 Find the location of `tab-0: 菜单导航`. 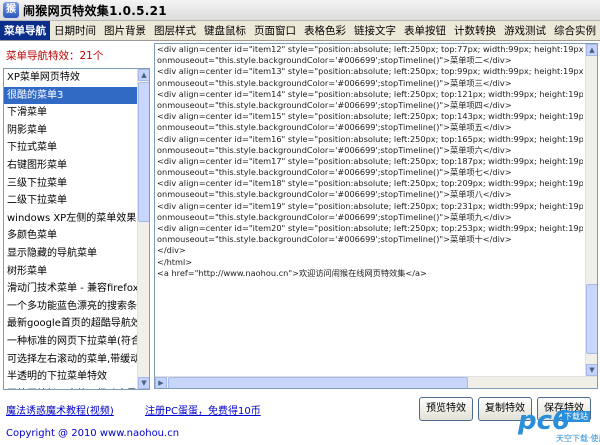

tab-0: 菜单导航 is located at coordinates (25, 30).